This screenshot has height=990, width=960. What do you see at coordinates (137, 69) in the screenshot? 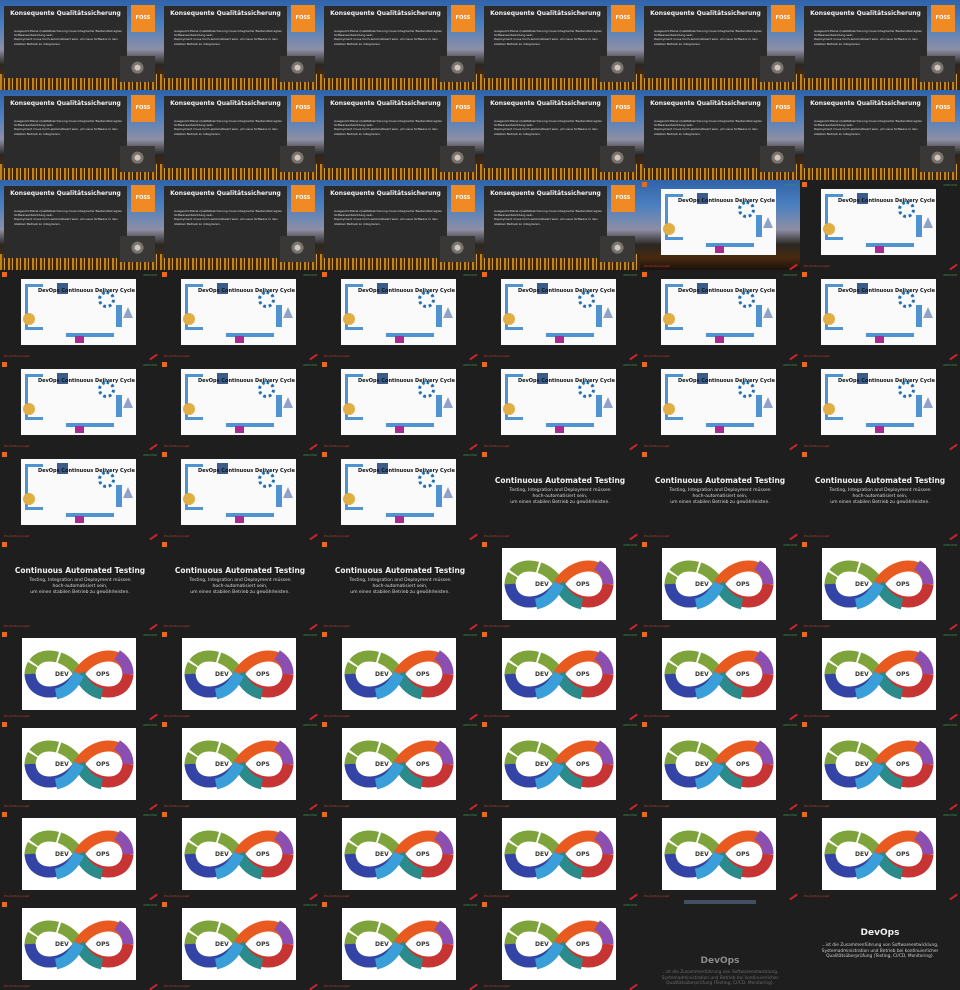
I see `speaker-video-icon` at bounding box center [137, 69].